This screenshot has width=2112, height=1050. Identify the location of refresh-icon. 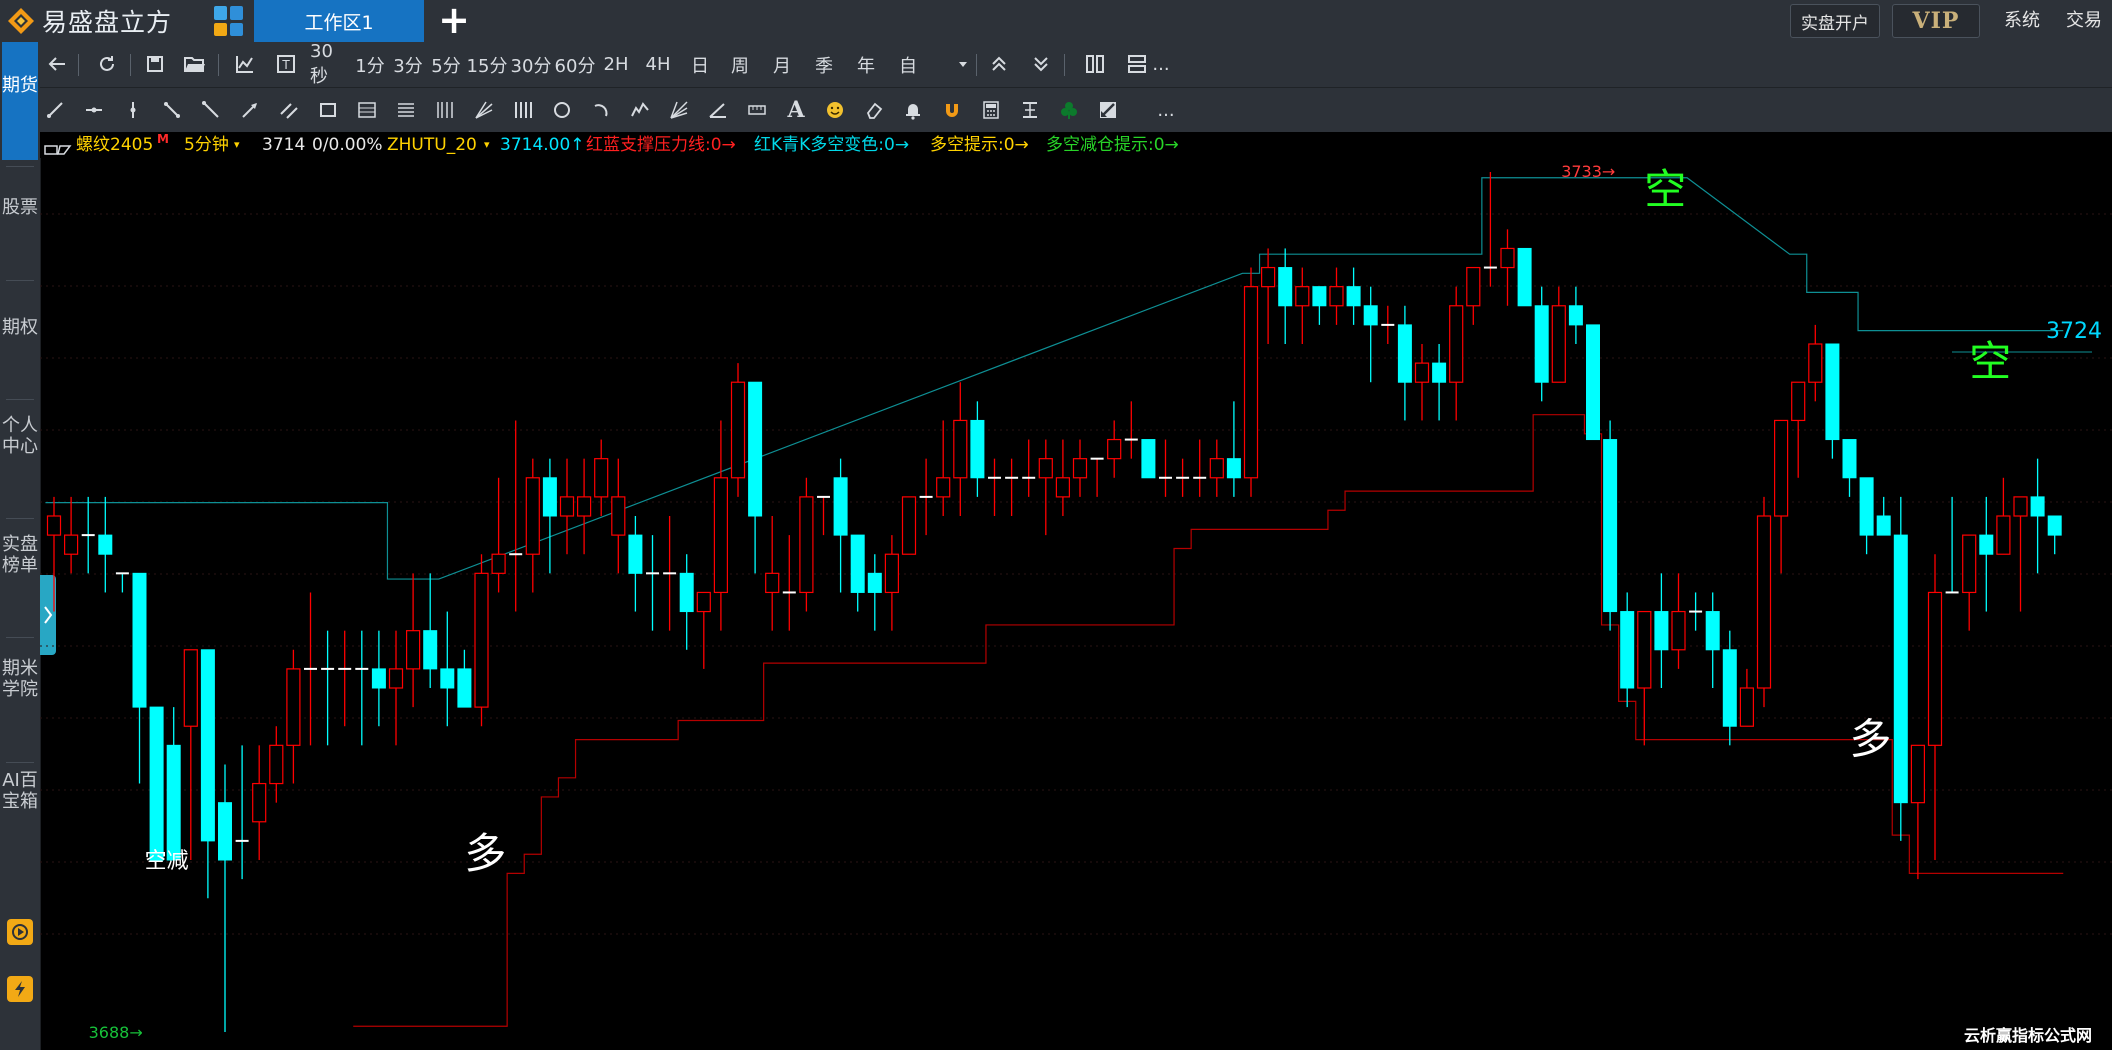
(107, 64).